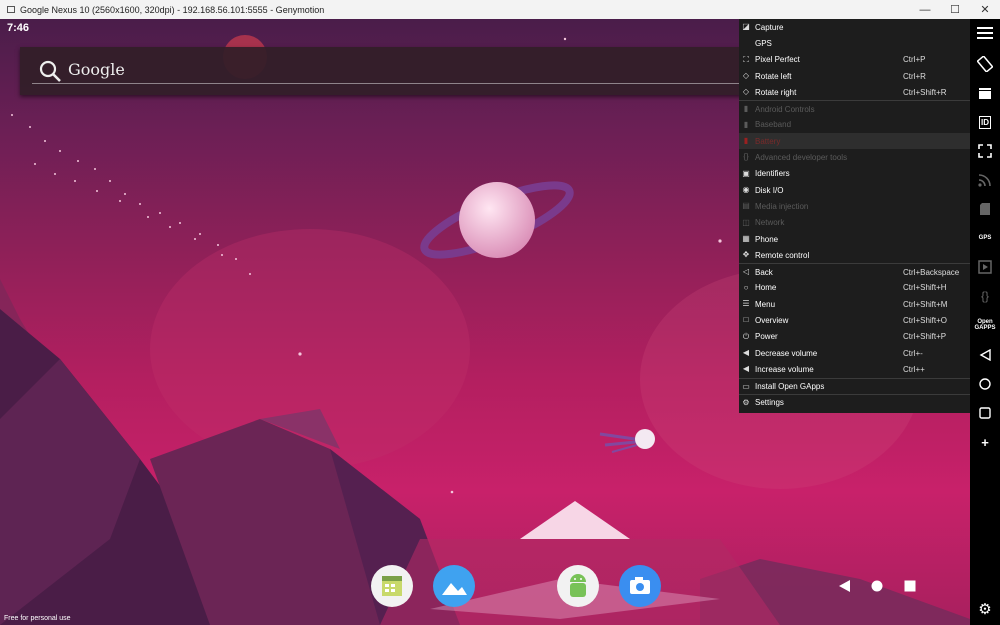 Image resolution: width=1000 pixels, height=625 pixels. Describe the element at coordinates (854, 76) in the screenshot. I see `menu-item-rotate-left: ◇ Rotate left Ctrl+R` at that location.